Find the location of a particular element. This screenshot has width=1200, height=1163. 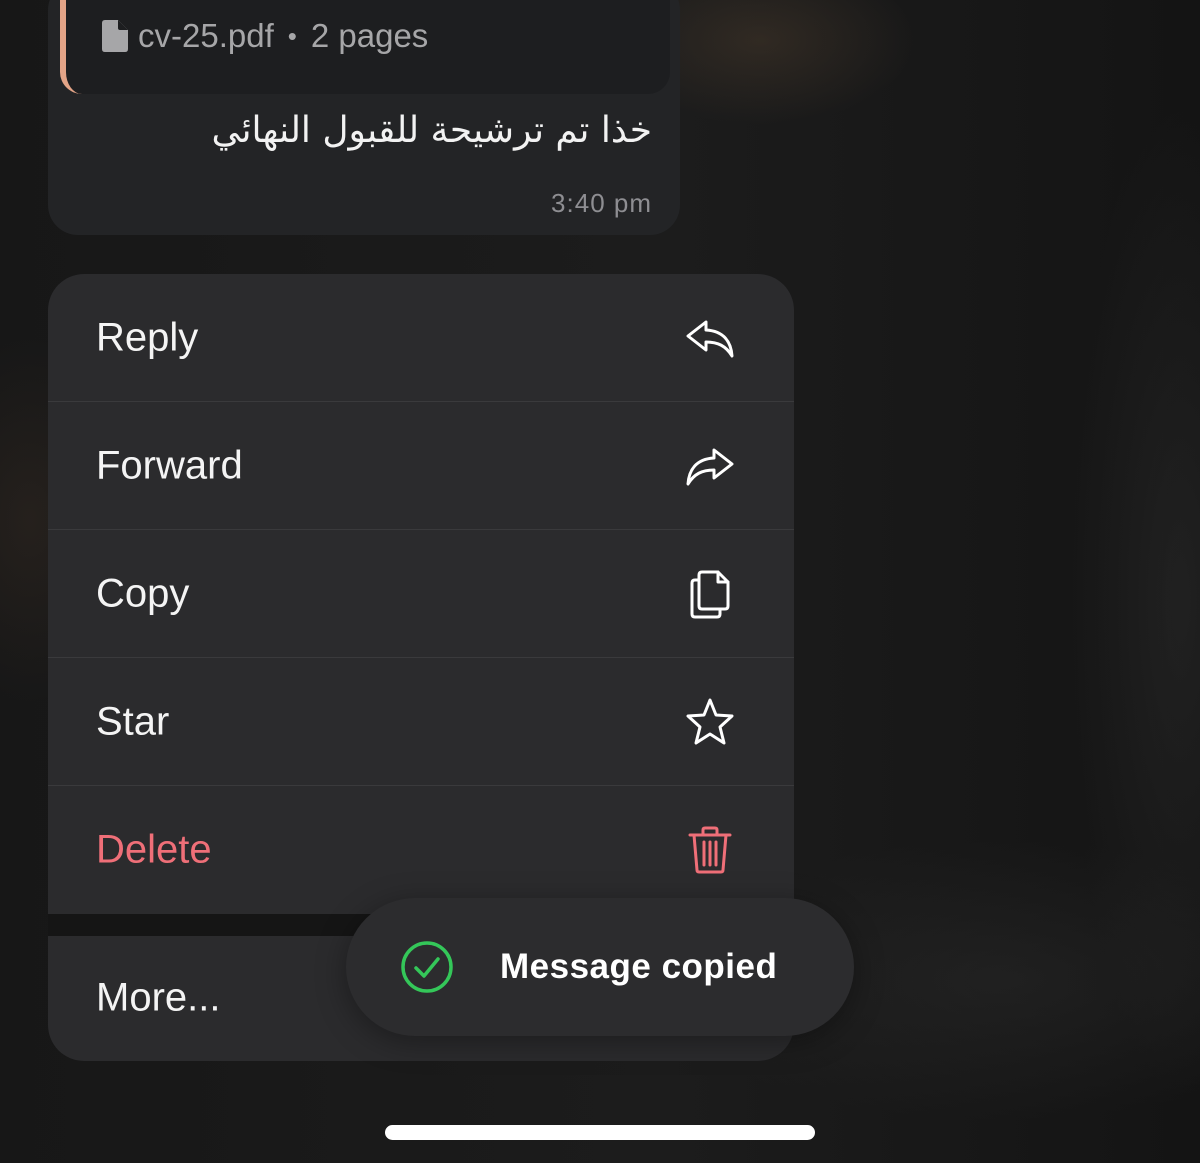

attachment-page-count: 2 pages is located at coordinates (369, 35).